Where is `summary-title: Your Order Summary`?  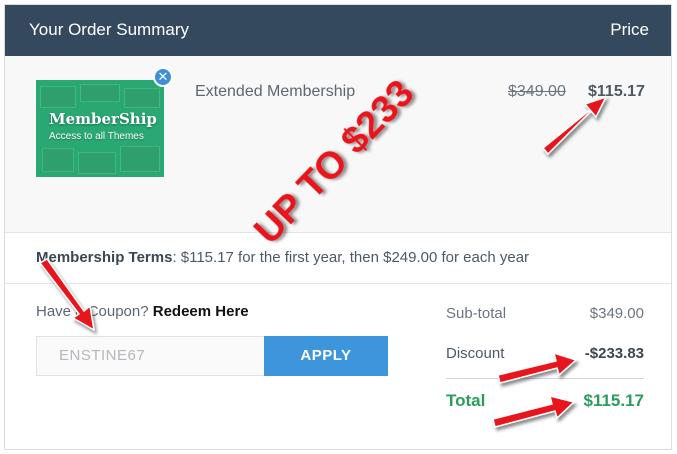
summary-title: Your Order Summary is located at coordinates (109, 29).